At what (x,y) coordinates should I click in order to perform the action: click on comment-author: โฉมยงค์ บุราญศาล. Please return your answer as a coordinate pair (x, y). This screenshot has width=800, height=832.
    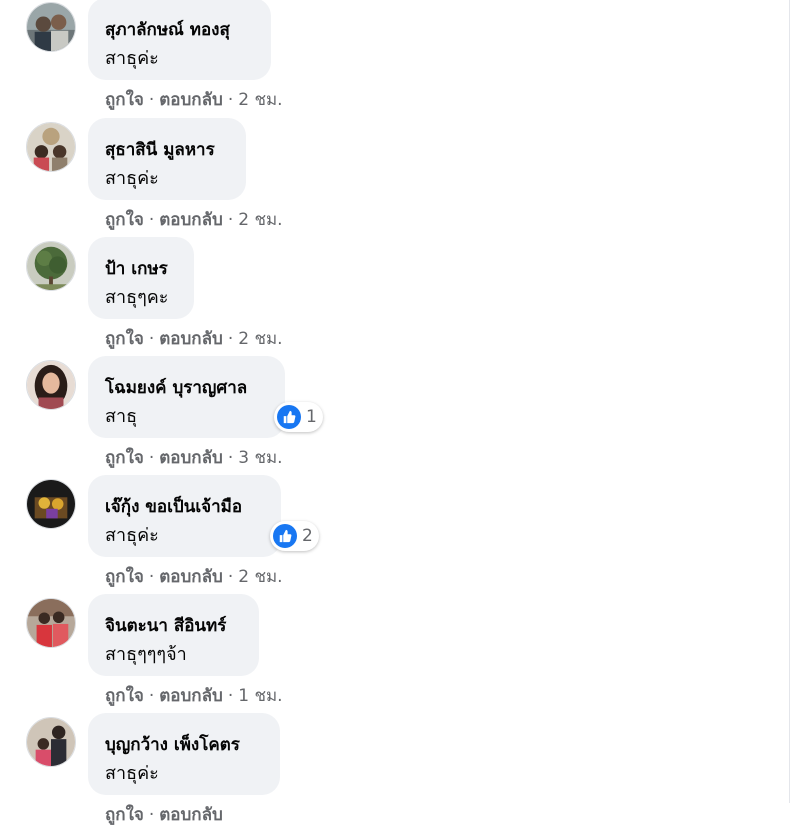
    Looking at the image, I should click on (176, 387).